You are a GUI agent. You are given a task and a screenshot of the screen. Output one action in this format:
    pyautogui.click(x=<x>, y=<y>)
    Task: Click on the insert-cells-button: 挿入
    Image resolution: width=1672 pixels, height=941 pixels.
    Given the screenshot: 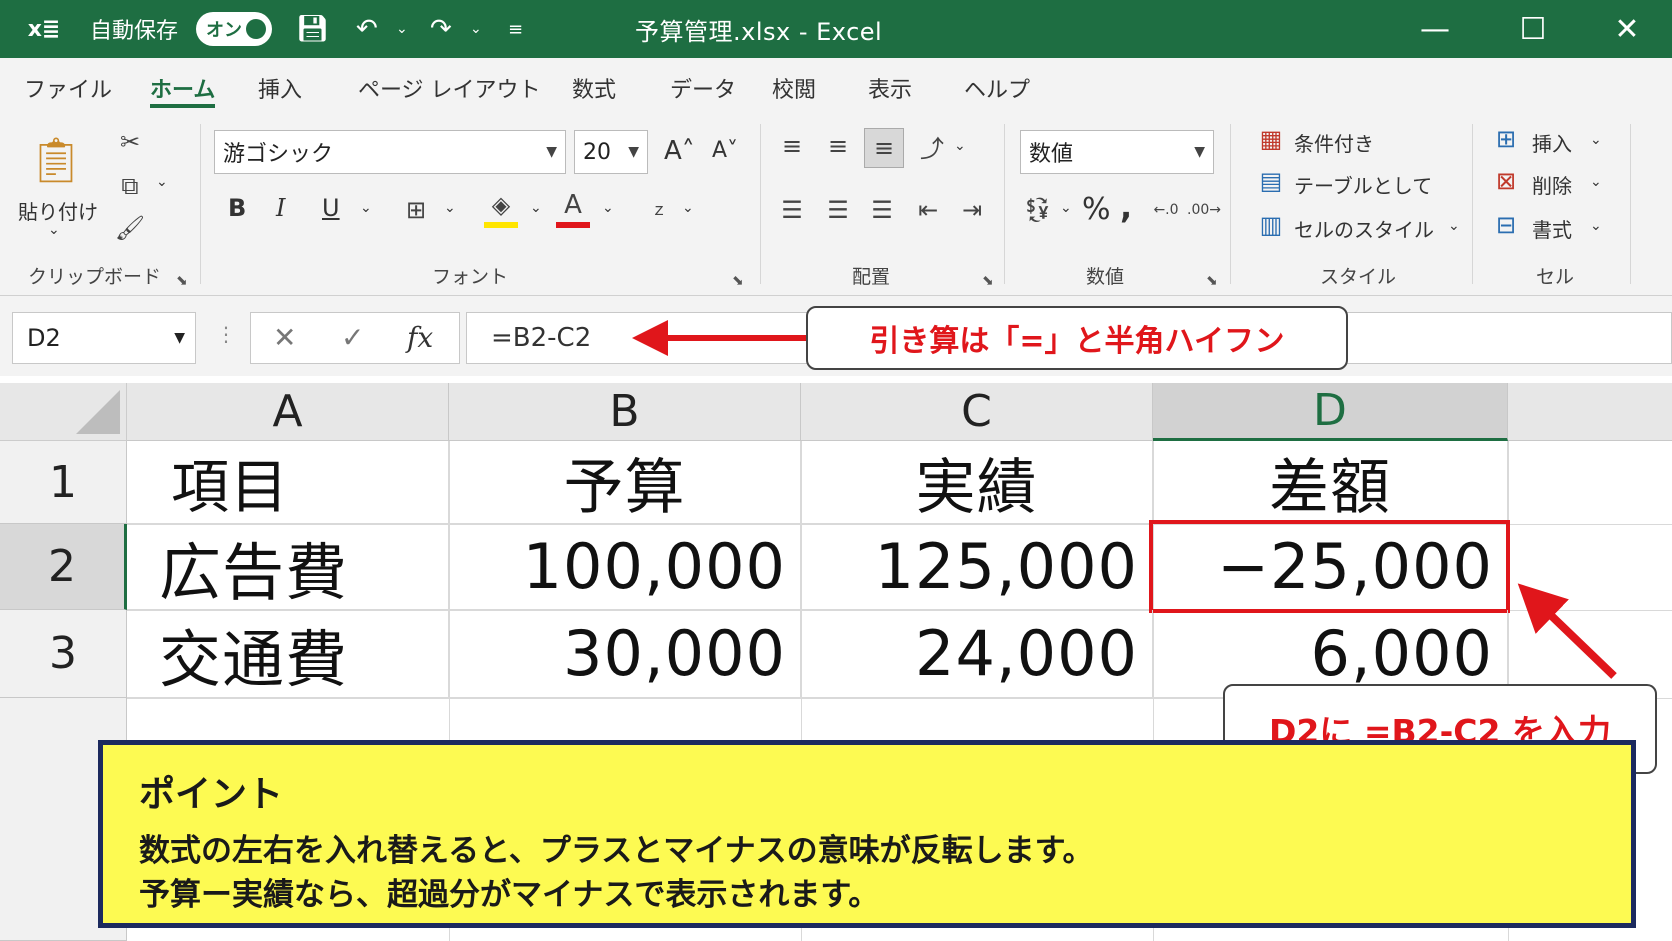 What is the action you would take?
    pyautogui.click(x=1552, y=142)
    